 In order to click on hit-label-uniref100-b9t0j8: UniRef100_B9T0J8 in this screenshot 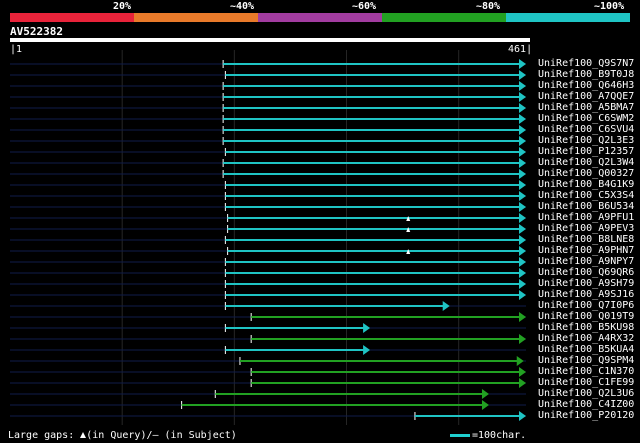, I will do `click(586, 74)`.